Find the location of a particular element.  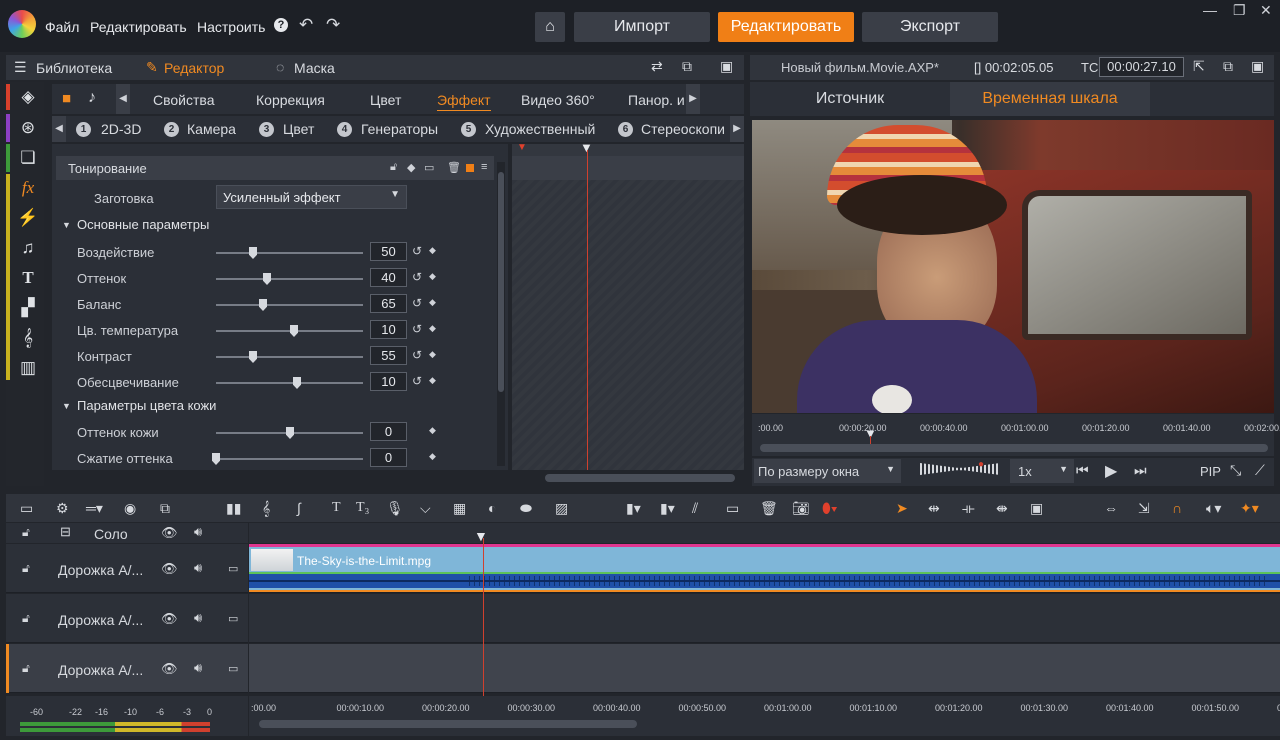

color-tag-icon is located at coordinates (470, 168).